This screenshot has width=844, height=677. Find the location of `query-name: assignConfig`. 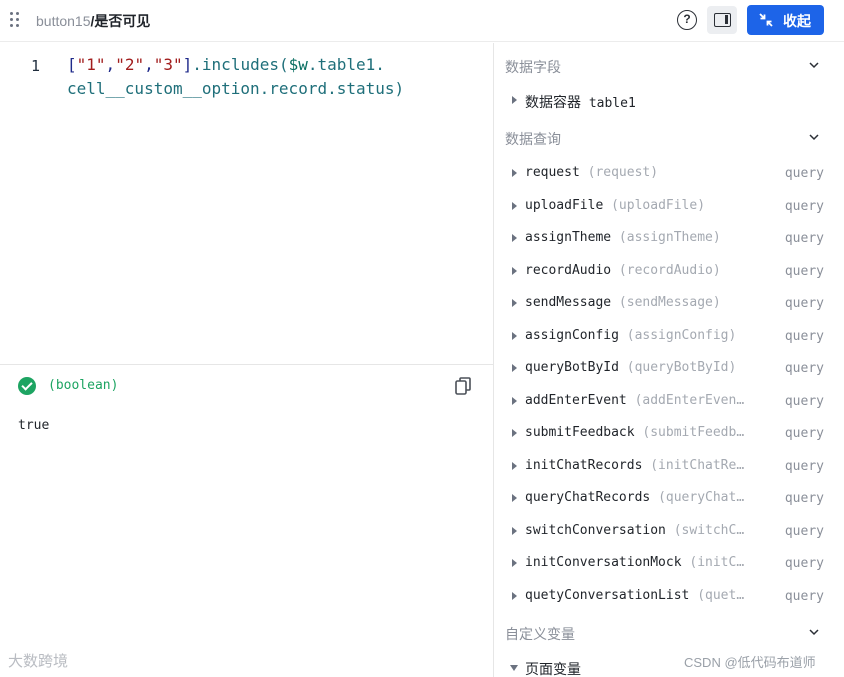

query-name: assignConfig is located at coordinates (572, 335).